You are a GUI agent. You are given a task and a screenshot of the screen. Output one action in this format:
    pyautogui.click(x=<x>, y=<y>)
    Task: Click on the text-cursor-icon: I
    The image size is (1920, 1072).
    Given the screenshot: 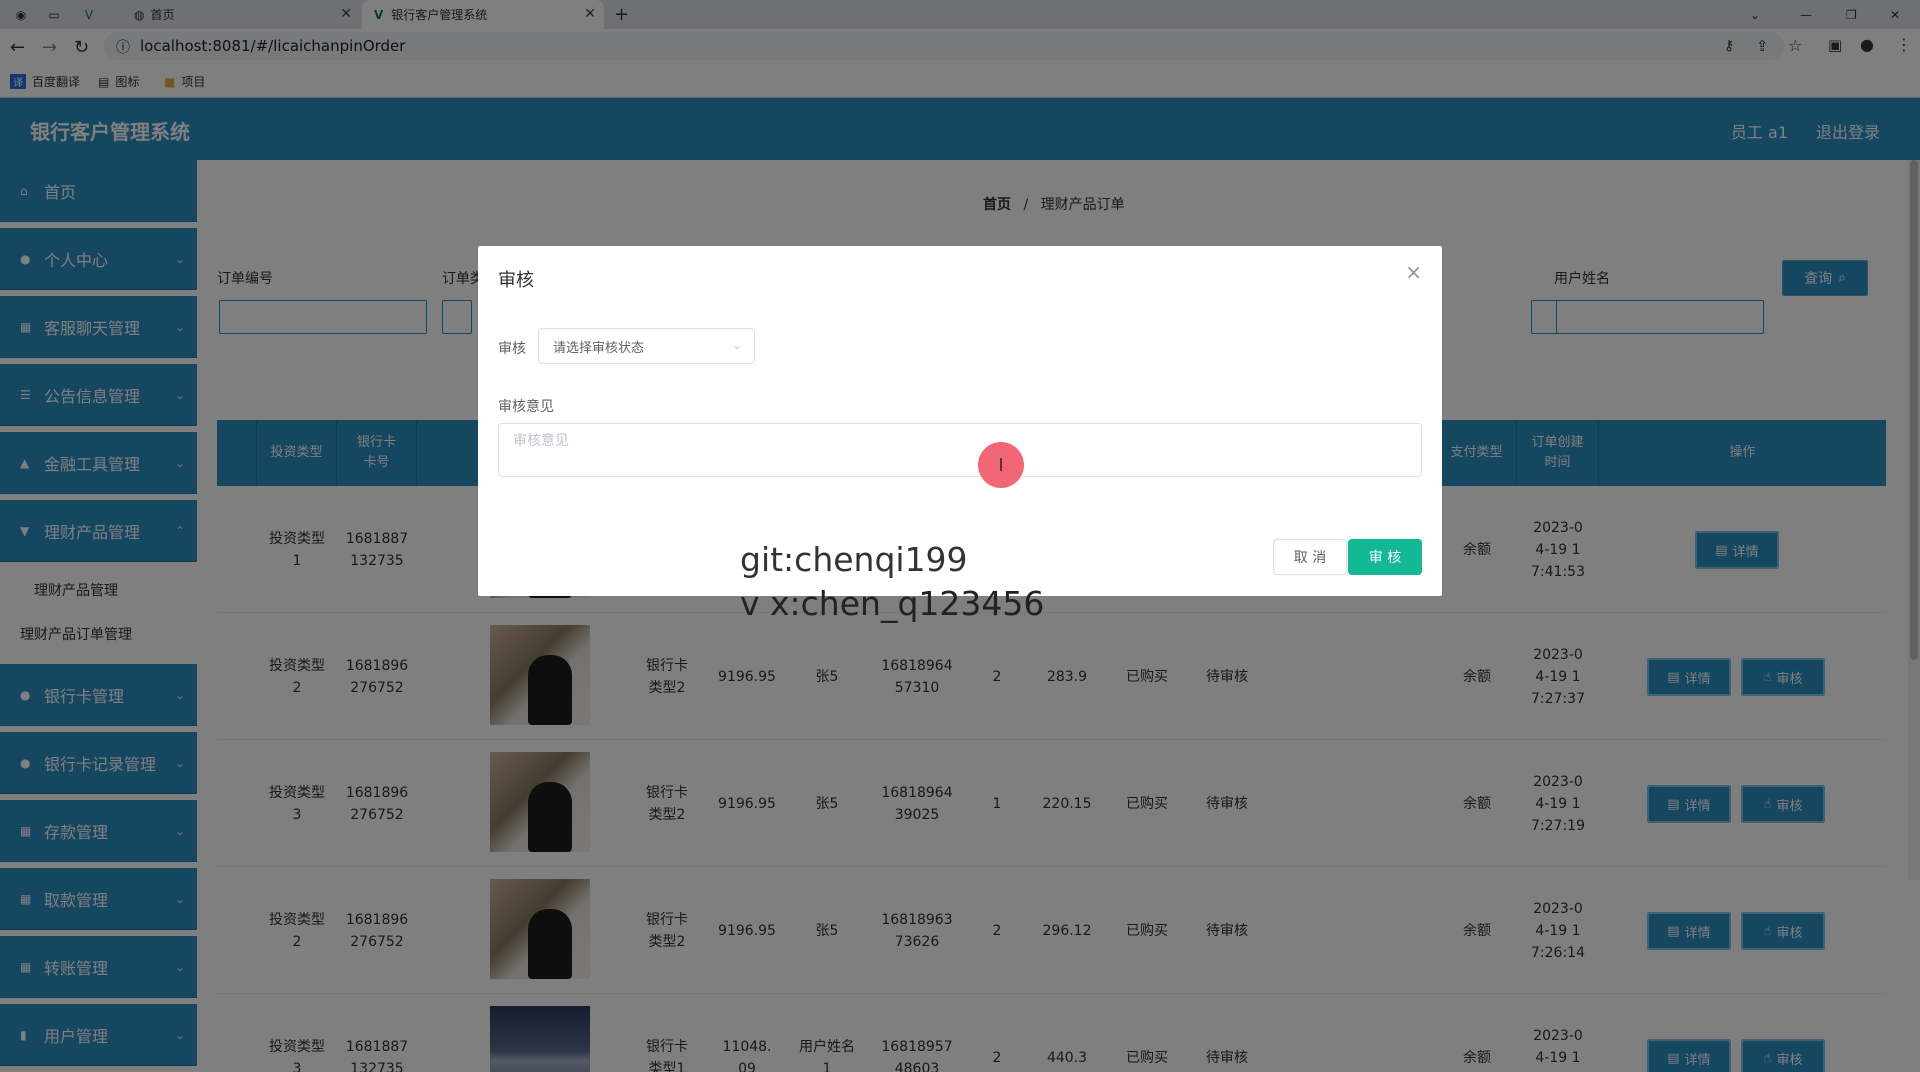 What is the action you would take?
    pyautogui.click(x=1001, y=465)
    